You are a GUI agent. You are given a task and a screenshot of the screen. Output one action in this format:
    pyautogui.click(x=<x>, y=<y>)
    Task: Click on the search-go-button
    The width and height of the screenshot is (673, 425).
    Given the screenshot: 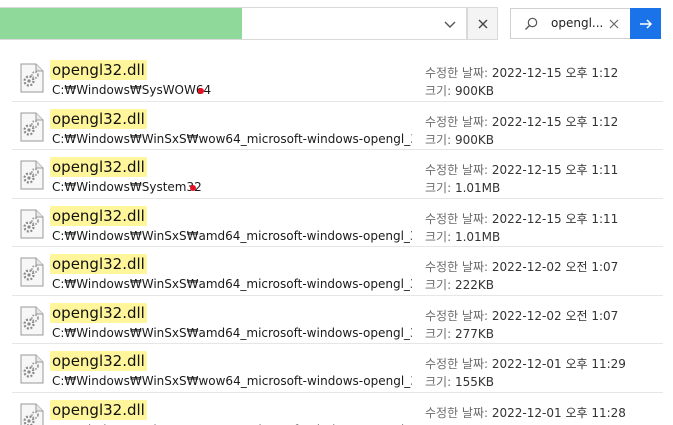 What is the action you would take?
    pyautogui.click(x=645, y=23)
    